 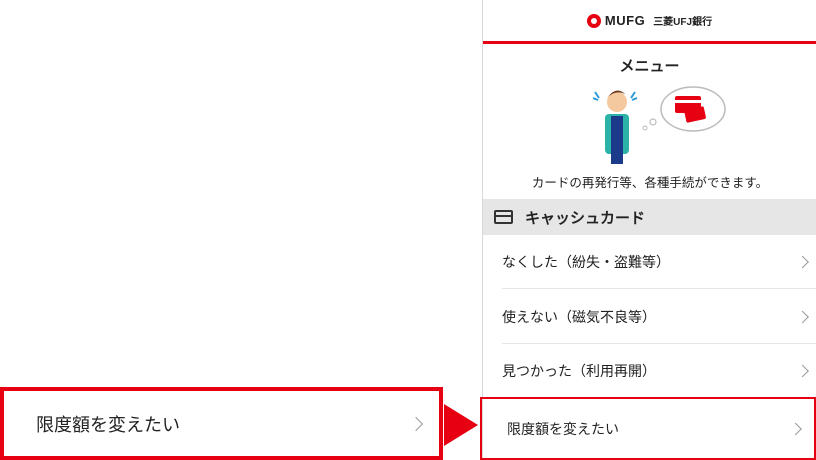 What do you see at coordinates (579, 317) in the screenshot?
I see `menu-item-label: 使えない（磁気不良等）` at bounding box center [579, 317].